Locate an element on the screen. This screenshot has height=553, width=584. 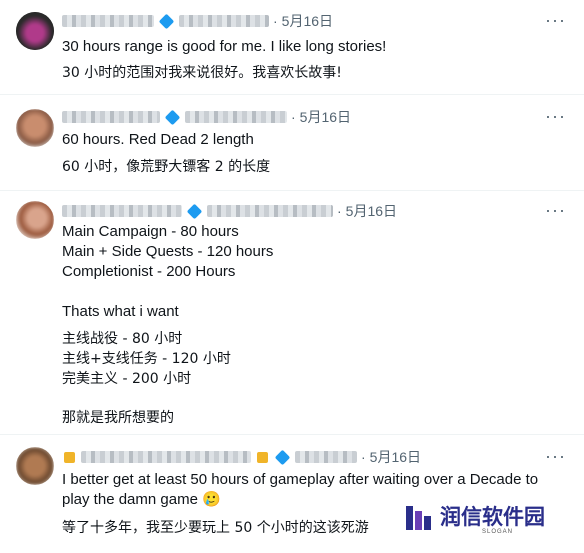
tweet-text-line: Thats what i want is located at coordinates (120, 311).